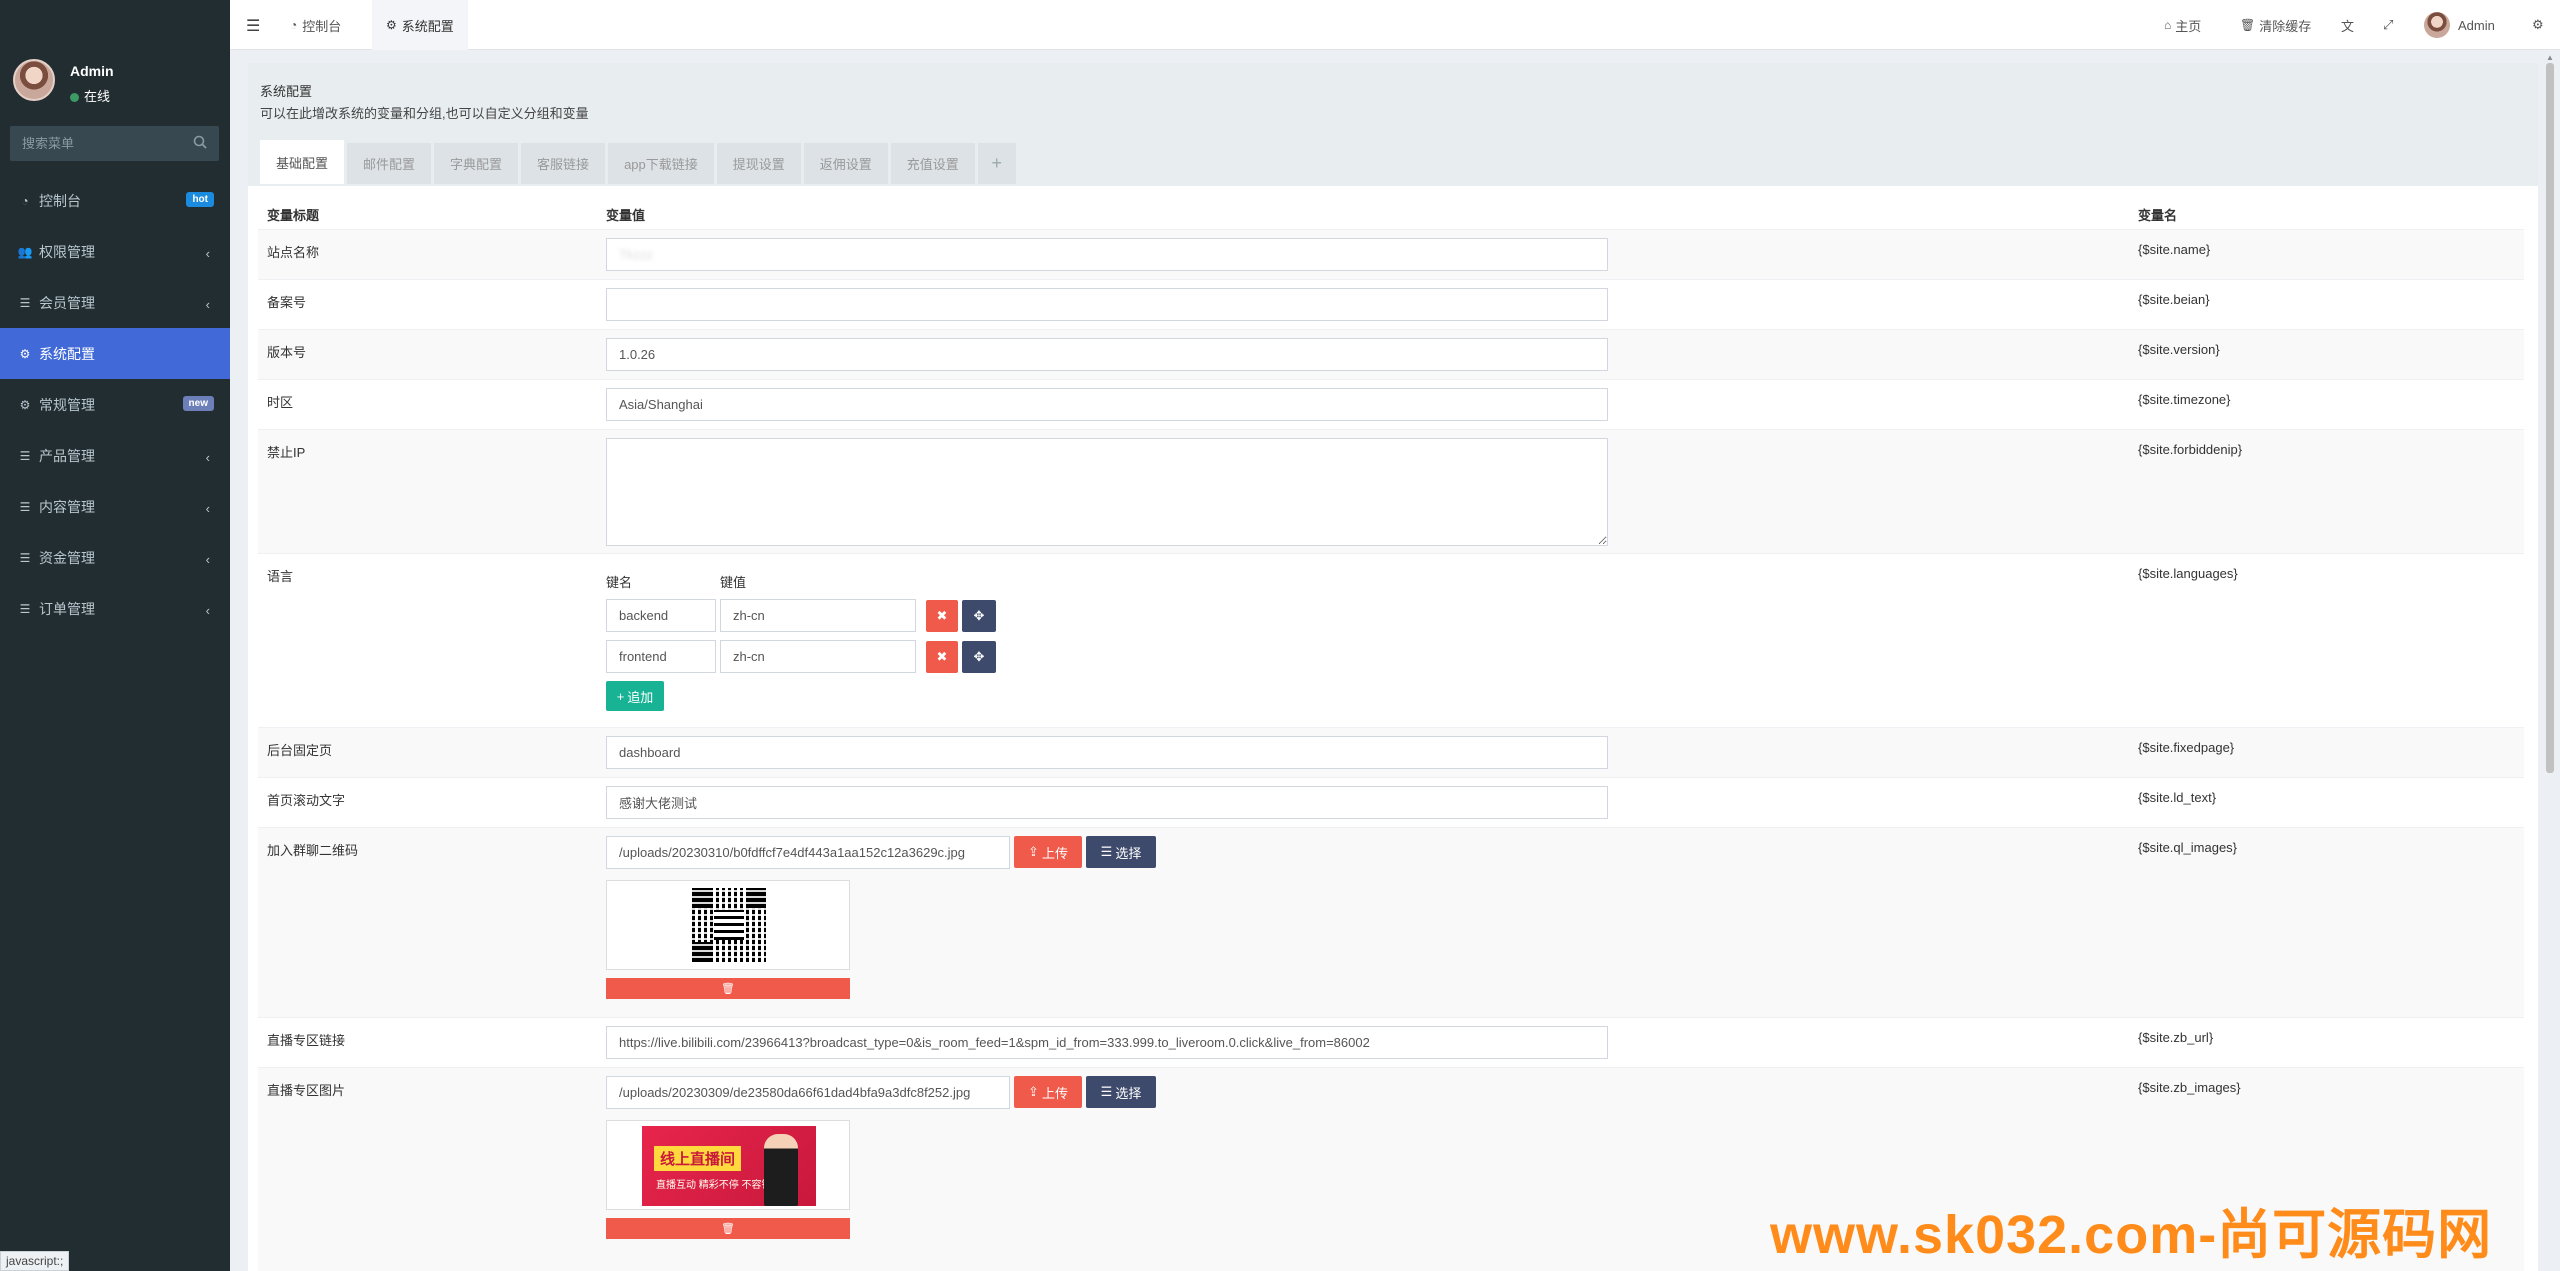 Image resolution: width=2560 pixels, height=1271 pixels. I want to click on row-label: 直播专区链接, so click(306, 1040).